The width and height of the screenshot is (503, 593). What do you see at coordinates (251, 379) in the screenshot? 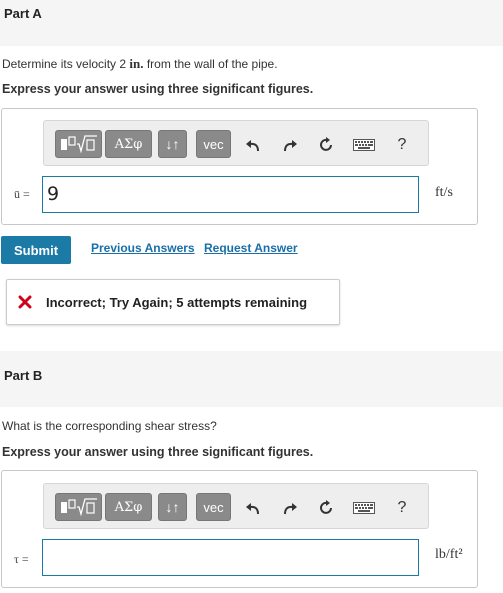
I see `part-b-header: Part B` at bounding box center [251, 379].